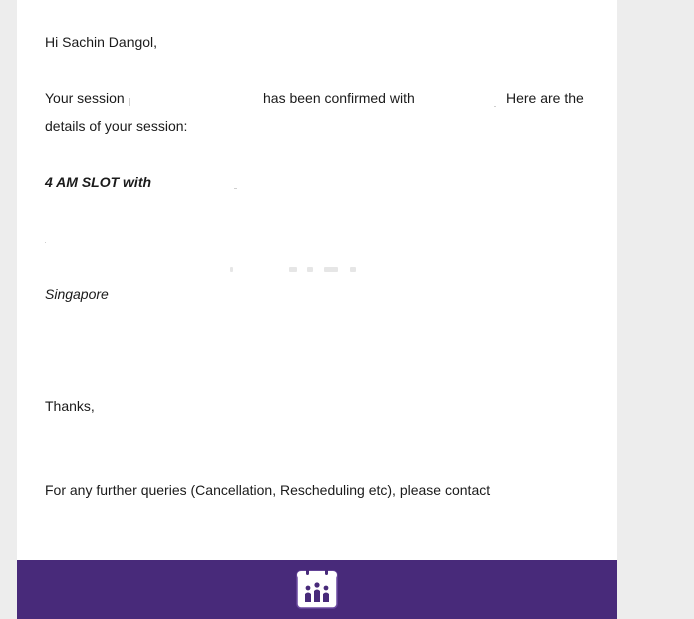 This screenshot has width=694, height=619. I want to click on session-prefix-text: Your session, so click(85, 98).